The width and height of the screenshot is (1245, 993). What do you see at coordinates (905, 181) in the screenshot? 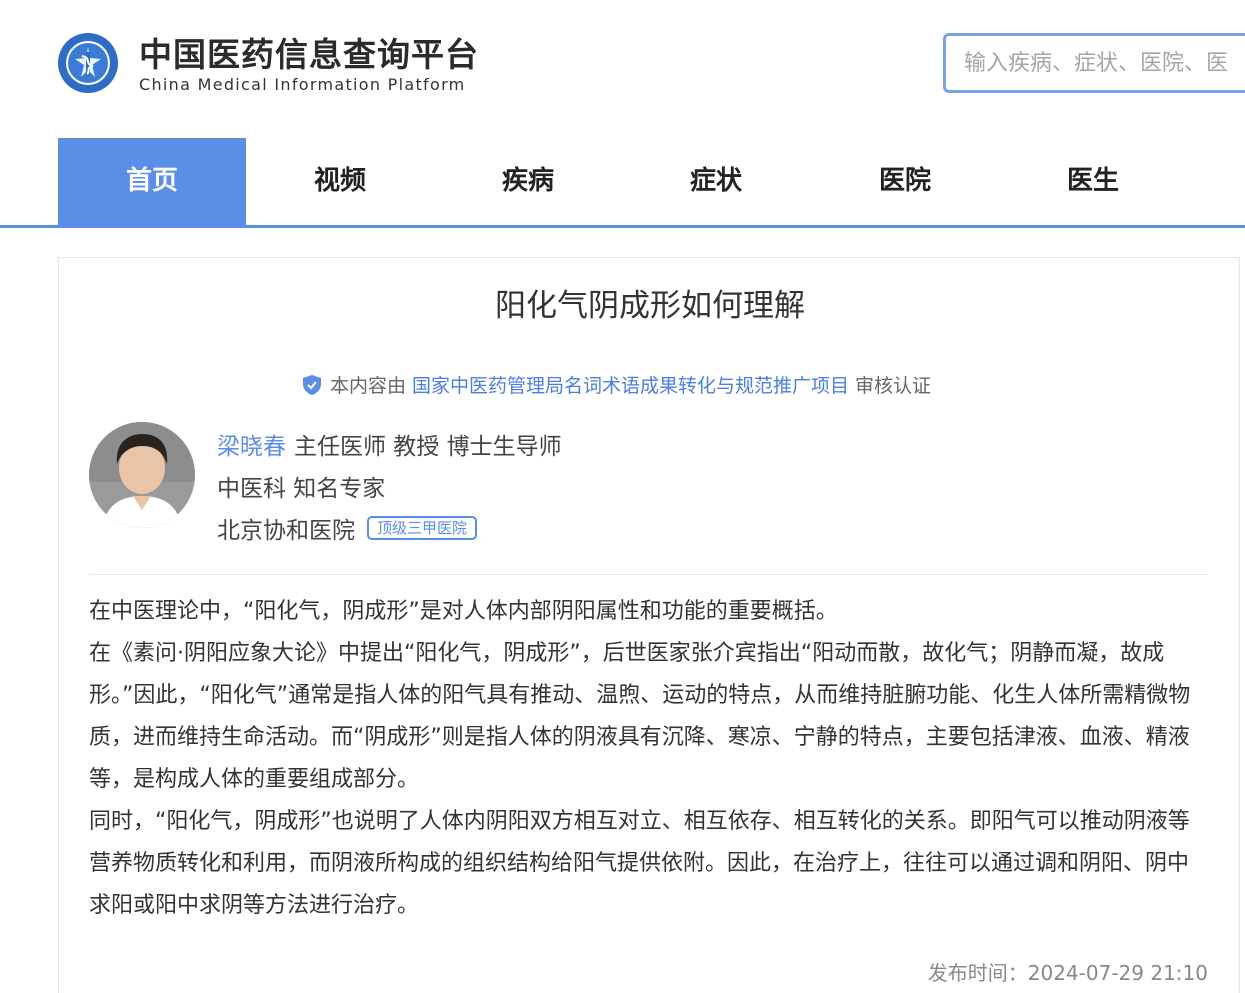
I see `nav-item-hospital: 医院` at bounding box center [905, 181].